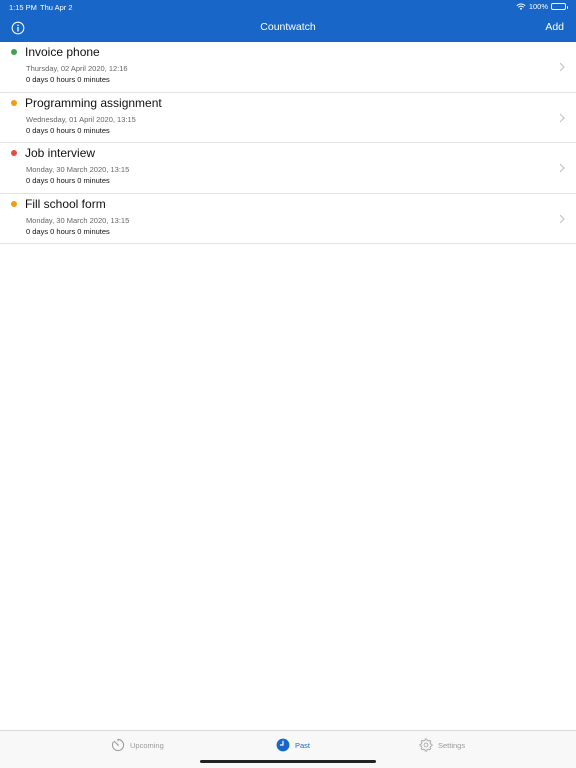  What do you see at coordinates (65, 203) in the screenshot?
I see `item-title: Fill school form` at bounding box center [65, 203].